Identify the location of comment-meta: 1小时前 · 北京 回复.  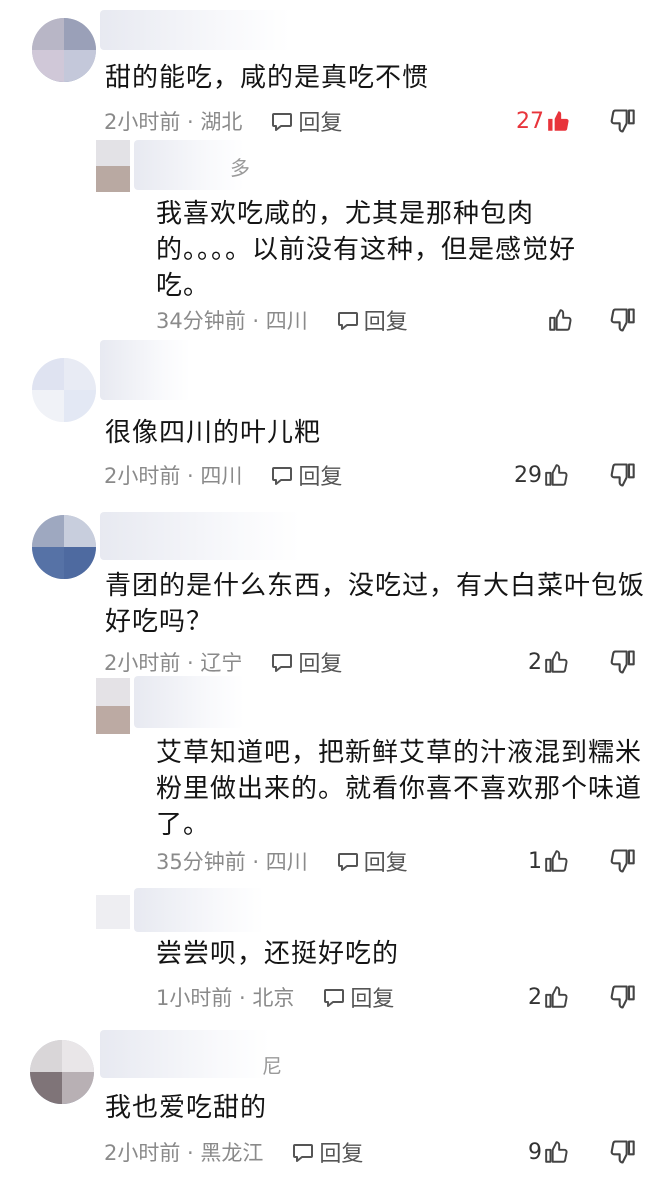
(275, 997).